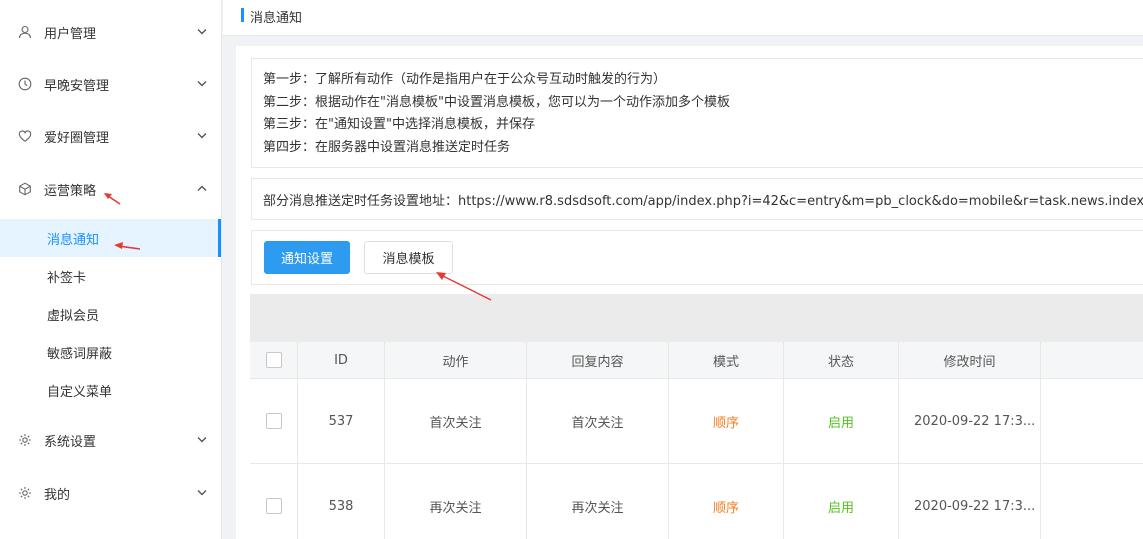  Describe the element at coordinates (598, 421) in the screenshot. I see `cell-reply: 首次关注` at that location.